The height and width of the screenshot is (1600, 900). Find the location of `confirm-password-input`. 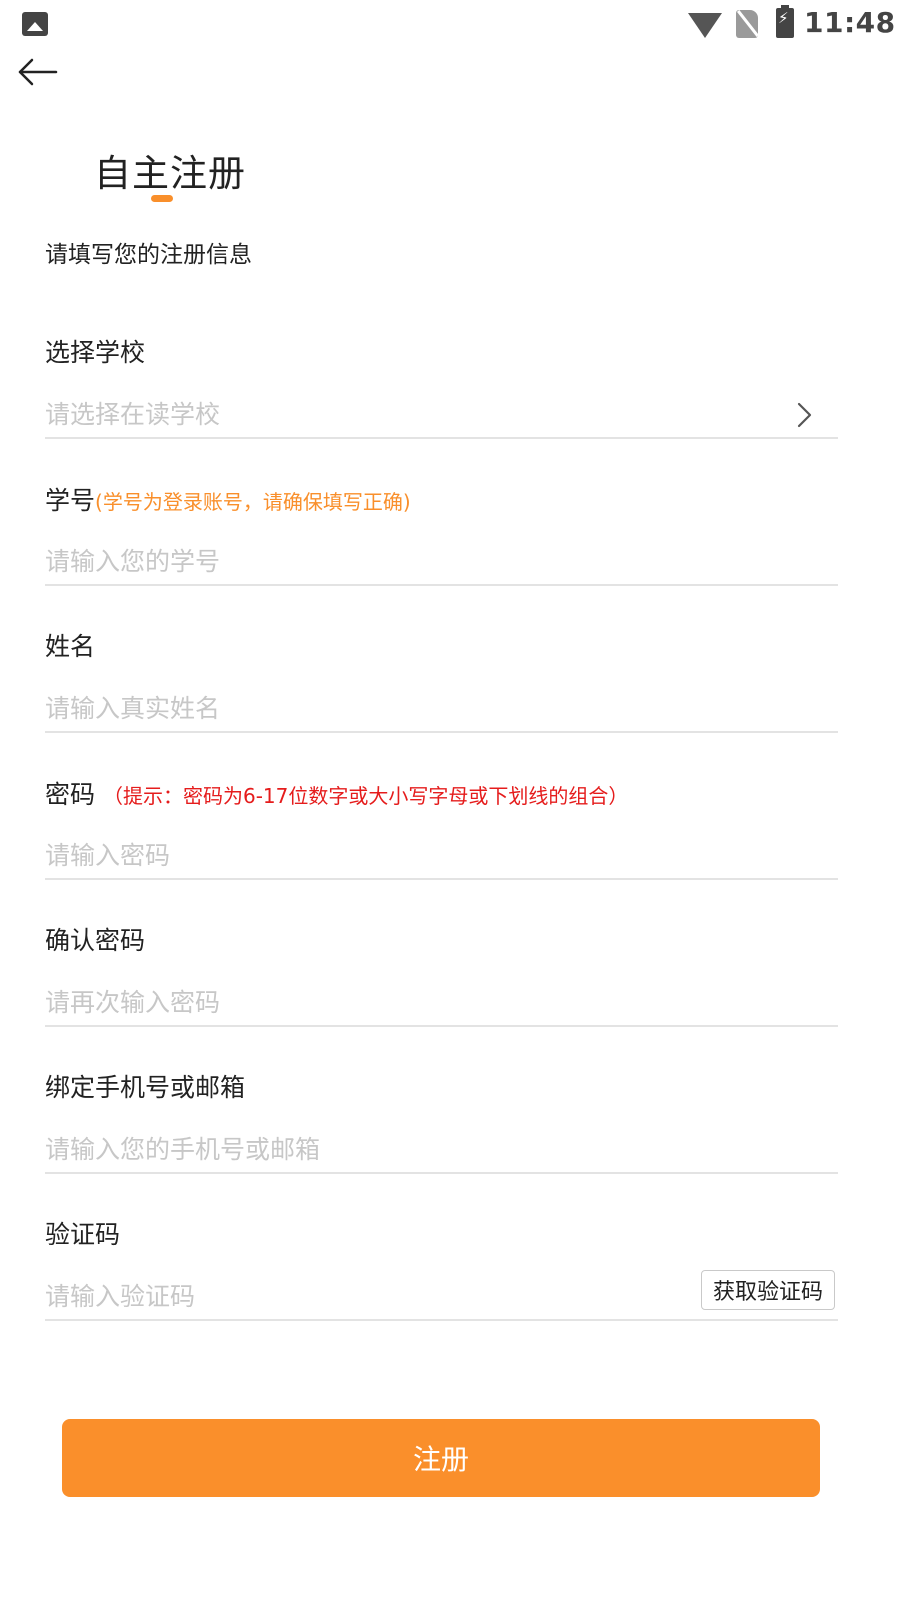

confirm-password-input is located at coordinates (441, 1002).